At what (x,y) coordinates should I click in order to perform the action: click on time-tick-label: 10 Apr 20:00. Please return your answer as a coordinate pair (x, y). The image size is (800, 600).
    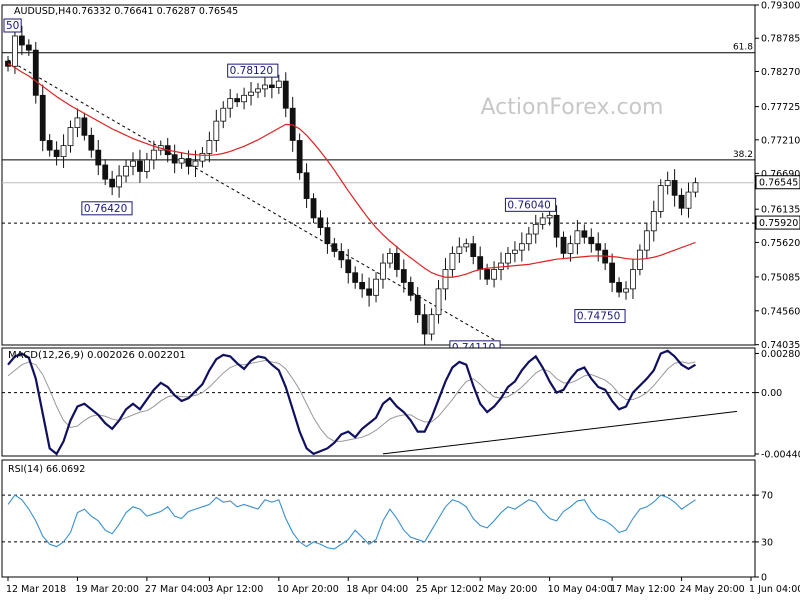
    Looking at the image, I should click on (308, 589).